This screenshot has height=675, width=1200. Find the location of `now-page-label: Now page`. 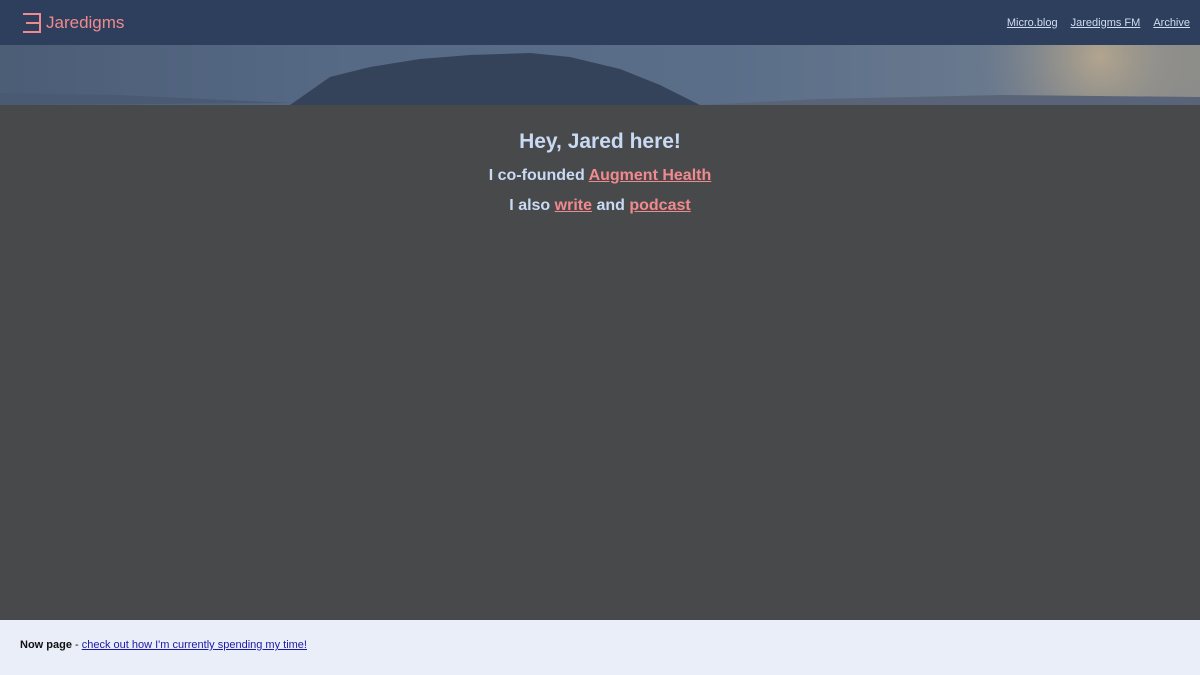

now-page-label: Now page is located at coordinates (46, 645).